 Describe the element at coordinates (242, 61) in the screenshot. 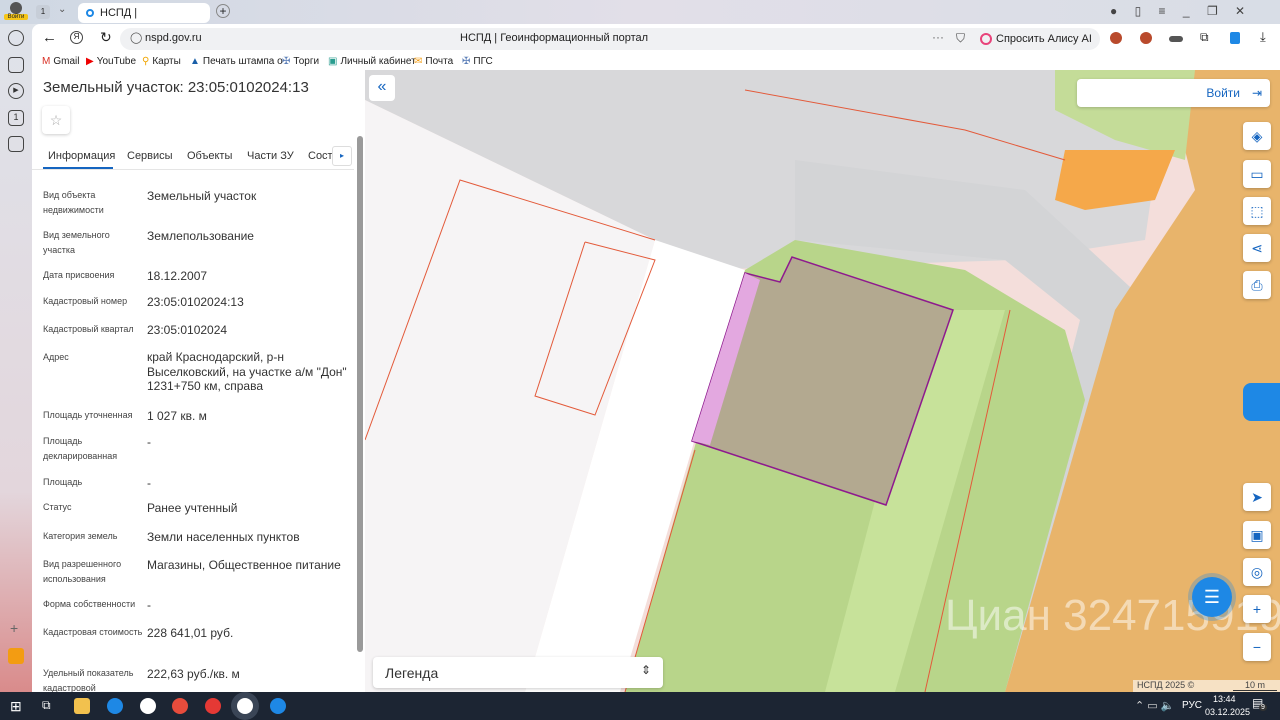

I see `bookmark-label: Печать штампа о` at that location.